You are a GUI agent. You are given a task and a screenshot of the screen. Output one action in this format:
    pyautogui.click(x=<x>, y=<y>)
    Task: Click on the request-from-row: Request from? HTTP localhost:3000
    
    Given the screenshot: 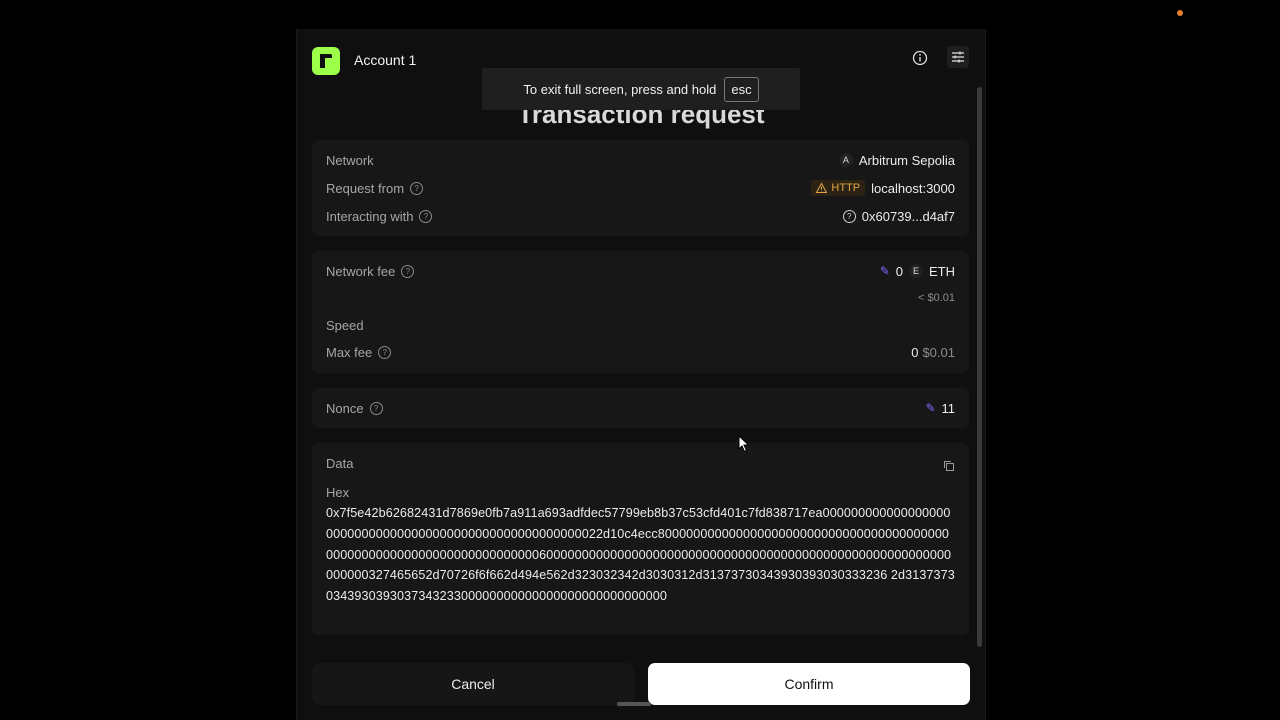 What is the action you would take?
    pyautogui.click(x=640, y=188)
    